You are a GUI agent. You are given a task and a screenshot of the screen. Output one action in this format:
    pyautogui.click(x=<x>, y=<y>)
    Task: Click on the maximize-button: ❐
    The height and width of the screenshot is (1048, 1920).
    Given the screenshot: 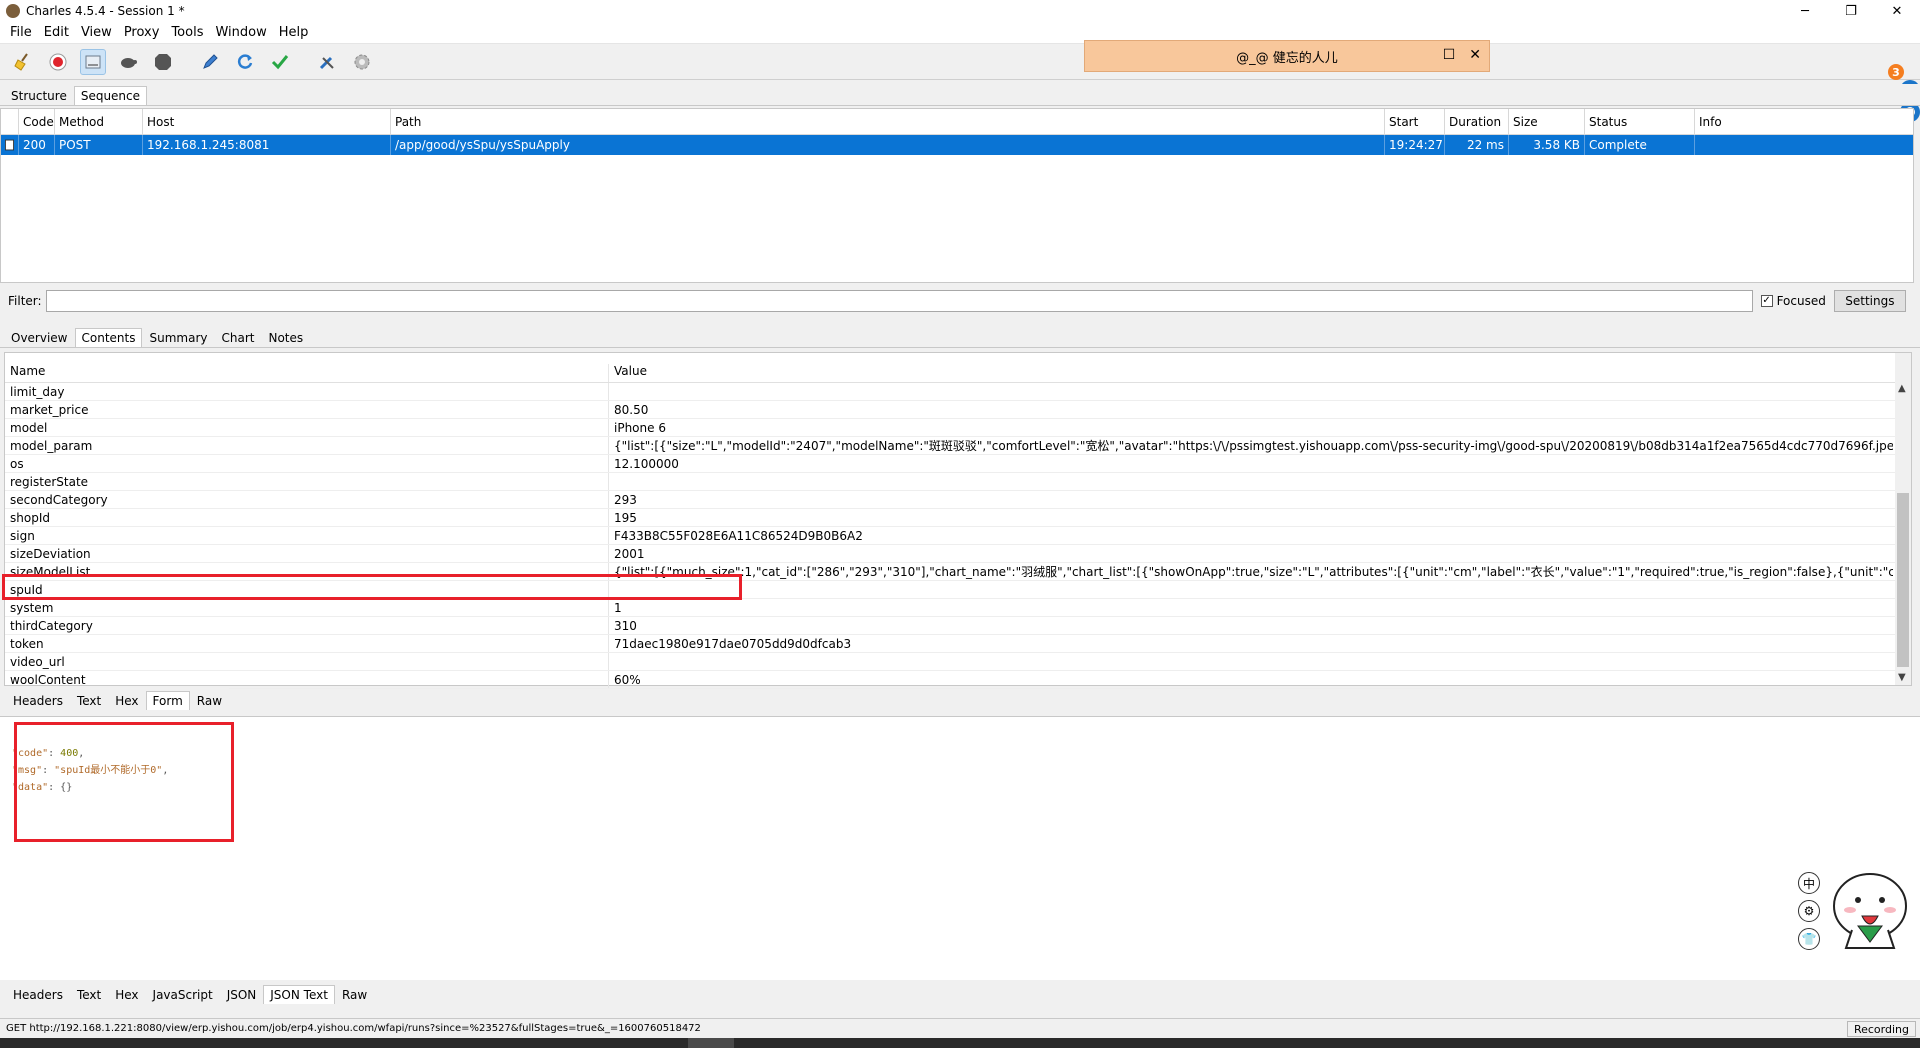 What is the action you would take?
    pyautogui.click(x=1851, y=11)
    